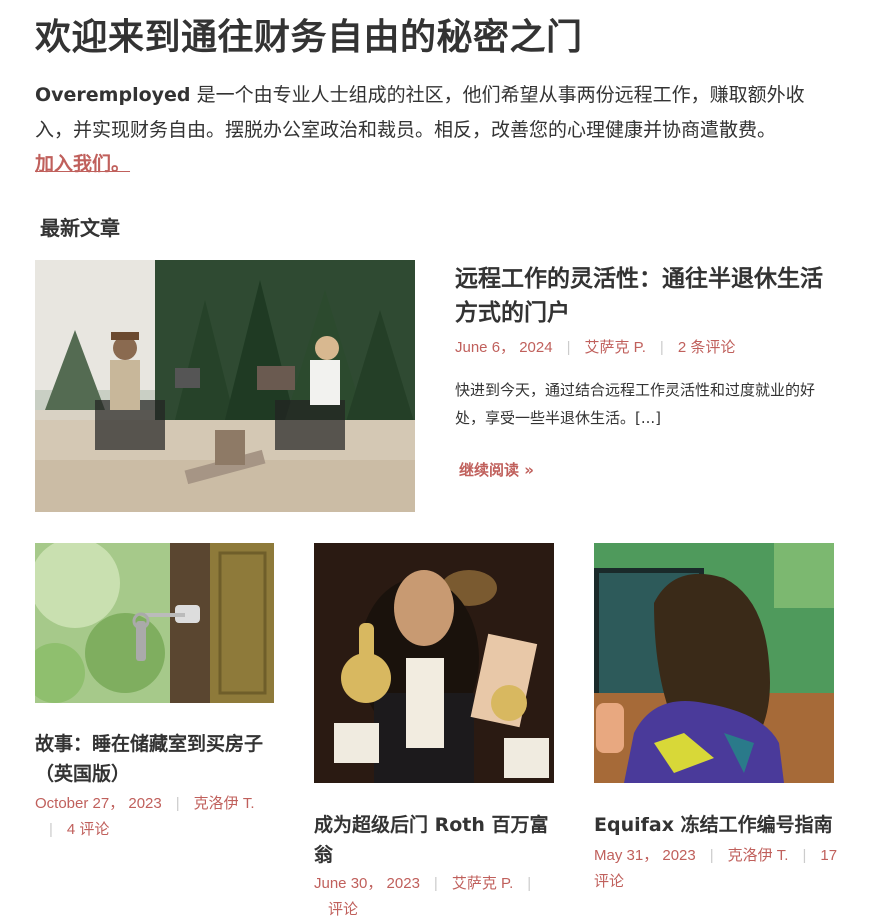 The height and width of the screenshot is (923, 879). I want to click on post-meta-3: May 31， 2023 | 克洛伊 T. | 17 评论, so click(719, 869).